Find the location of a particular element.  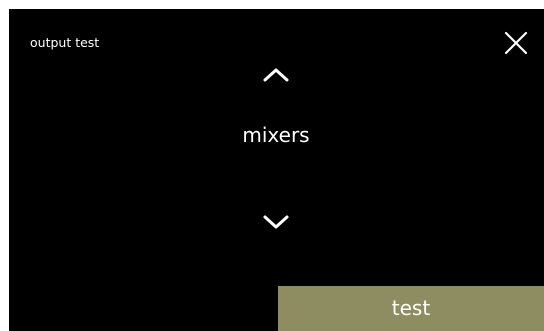

chevron-down-icon is located at coordinates (276, 222).